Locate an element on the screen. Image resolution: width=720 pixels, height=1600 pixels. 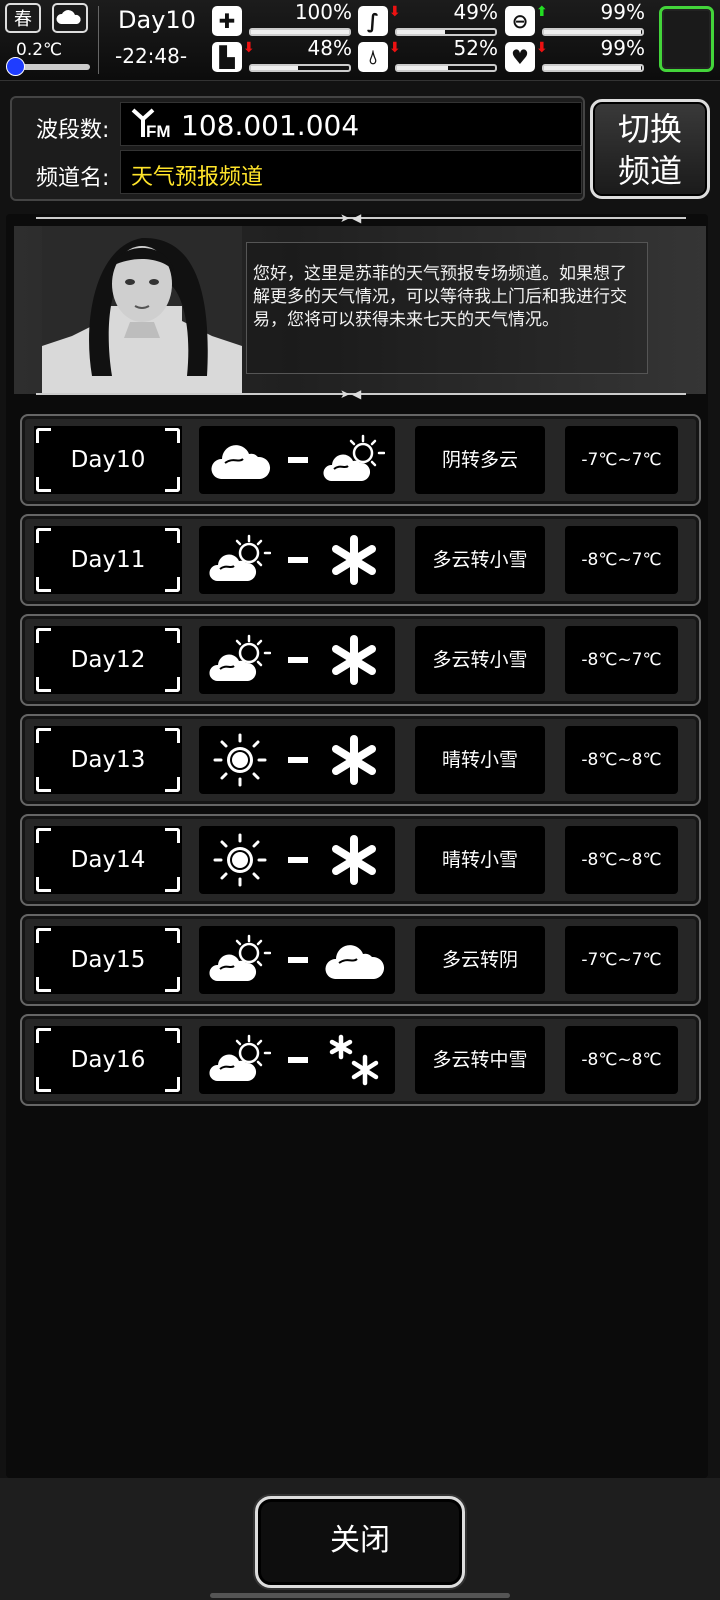
svg-text: FM is located at coordinates (158, 130).